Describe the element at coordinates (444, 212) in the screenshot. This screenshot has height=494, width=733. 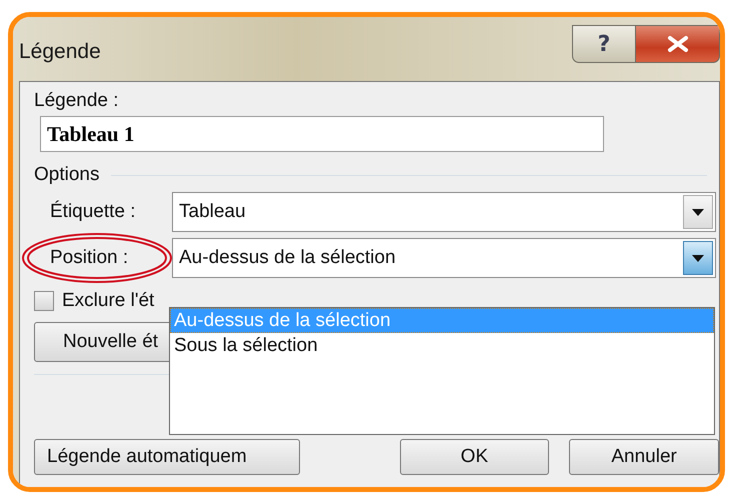
I see `label-dropdown: Tableau` at that location.